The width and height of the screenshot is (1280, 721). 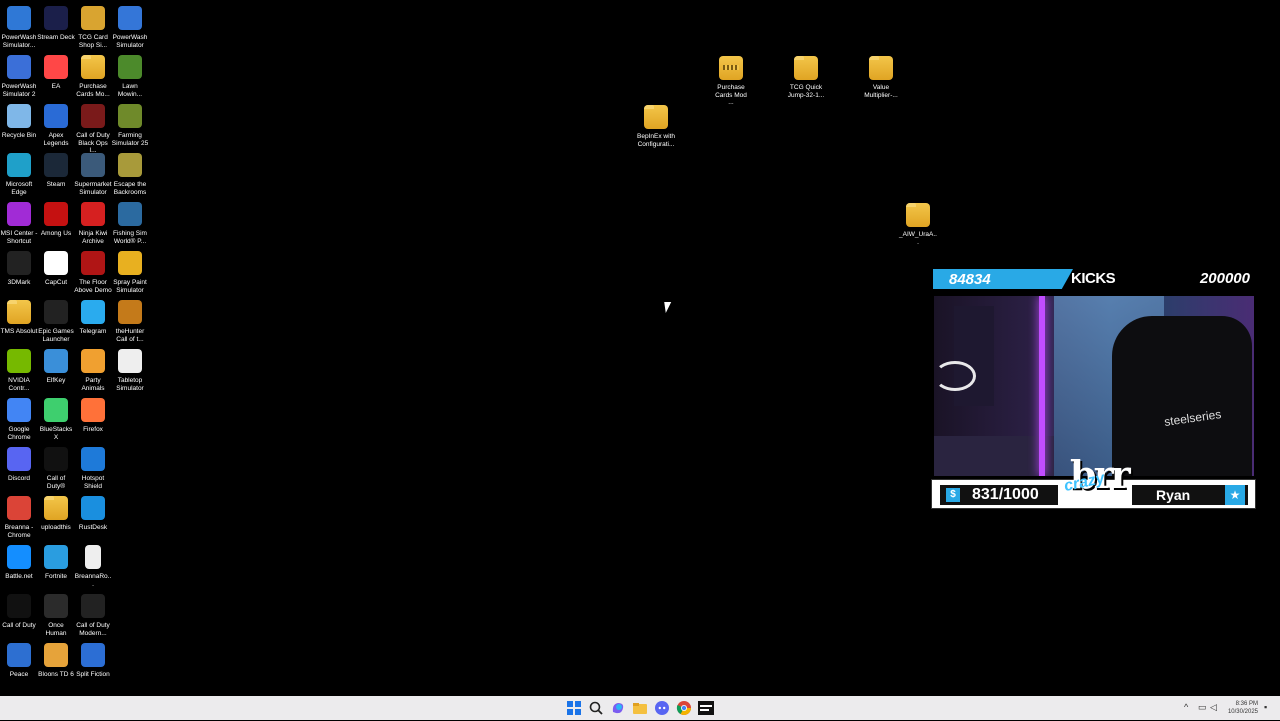 What do you see at coordinates (130, 125) in the screenshot?
I see `desktop-shortcut: Farming Simulator 25` at bounding box center [130, 125].